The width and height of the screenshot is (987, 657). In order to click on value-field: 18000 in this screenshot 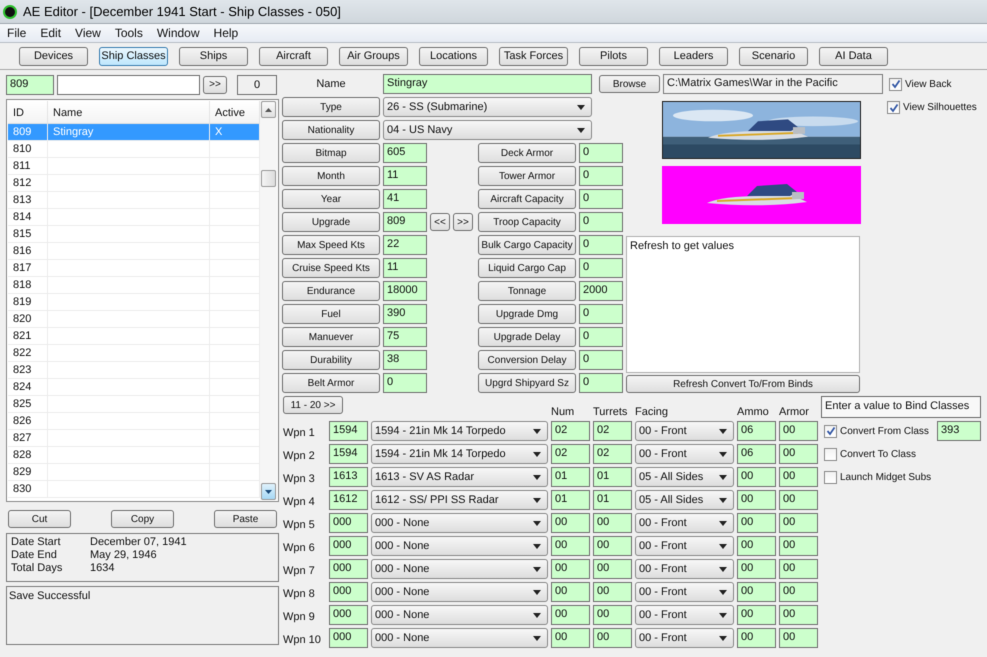, I will do `click(405, 291)`.